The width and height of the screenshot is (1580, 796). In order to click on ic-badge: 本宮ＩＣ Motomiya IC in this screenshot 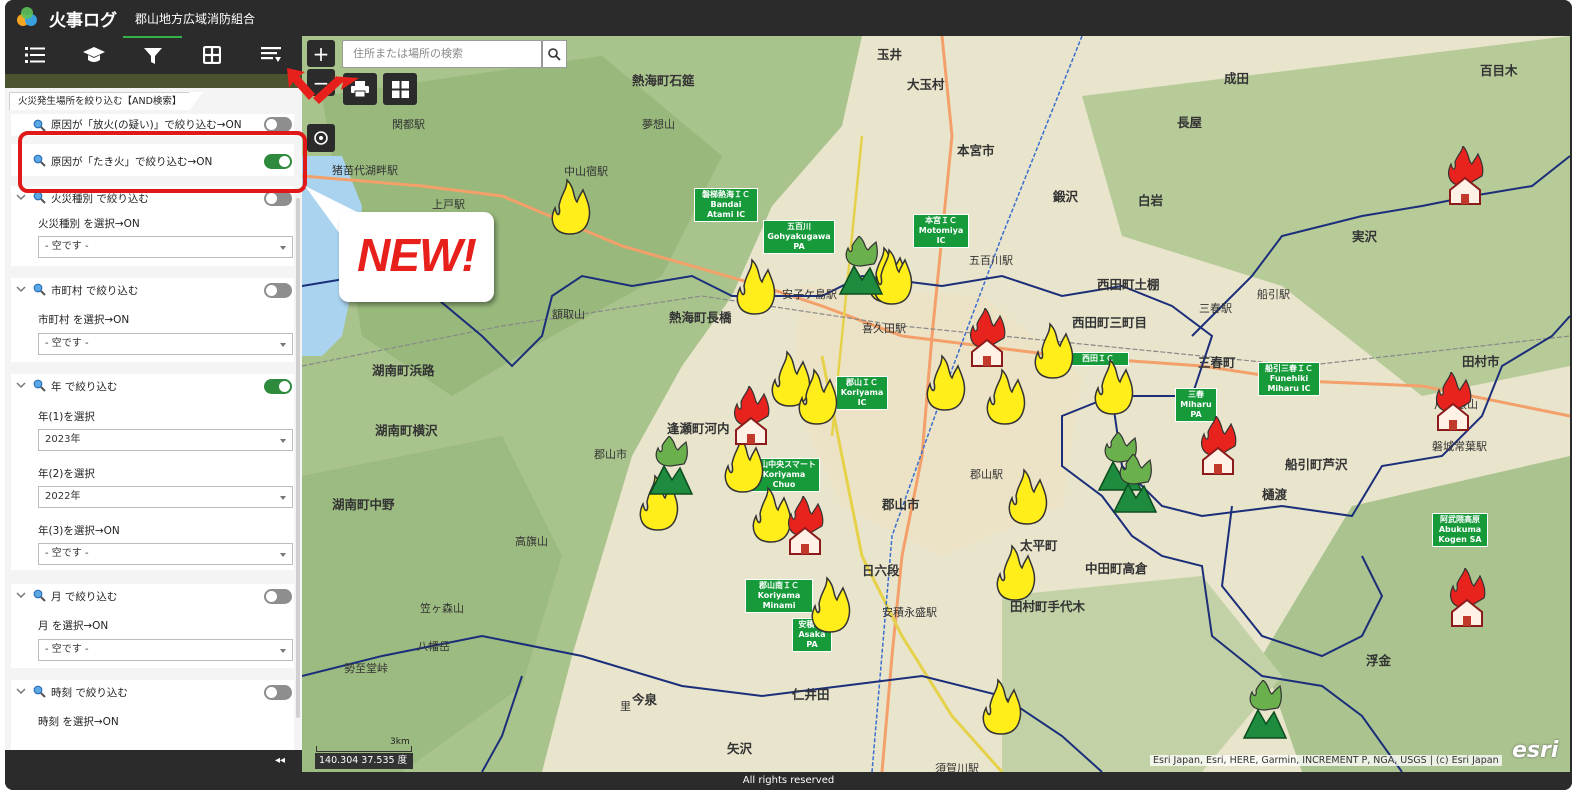, I will do `click(941, 231)`.